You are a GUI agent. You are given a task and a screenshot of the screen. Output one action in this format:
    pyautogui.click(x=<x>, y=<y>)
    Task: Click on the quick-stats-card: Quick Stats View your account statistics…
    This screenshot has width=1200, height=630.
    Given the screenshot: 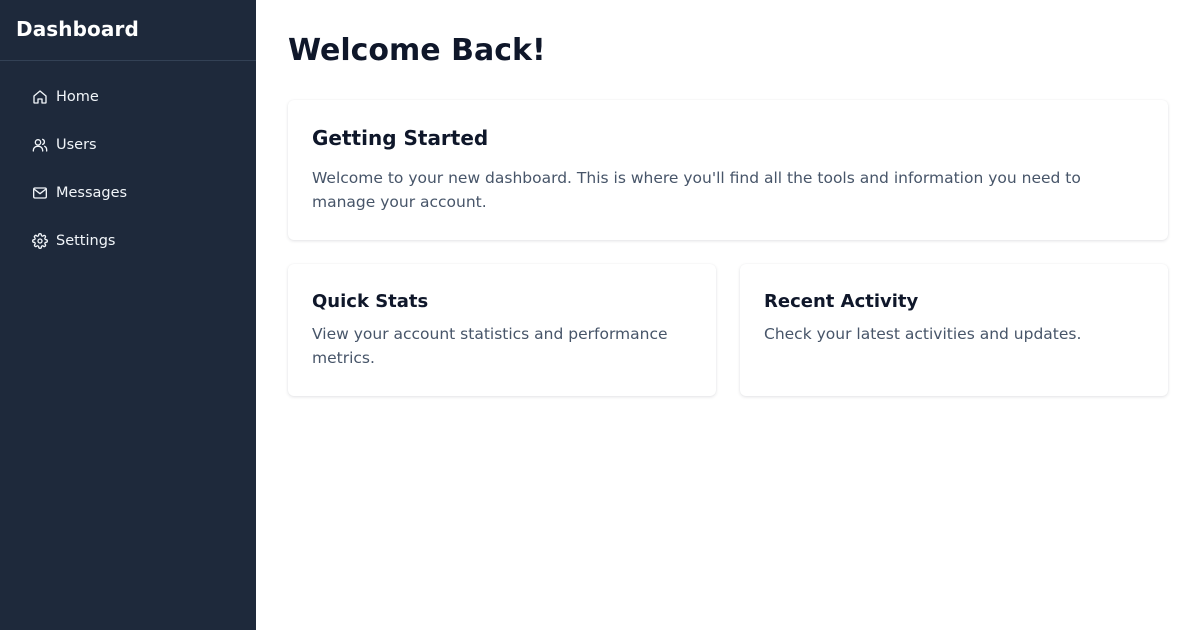 What is the action you would take?
    pyautogui.click(x=502, y=330)
    